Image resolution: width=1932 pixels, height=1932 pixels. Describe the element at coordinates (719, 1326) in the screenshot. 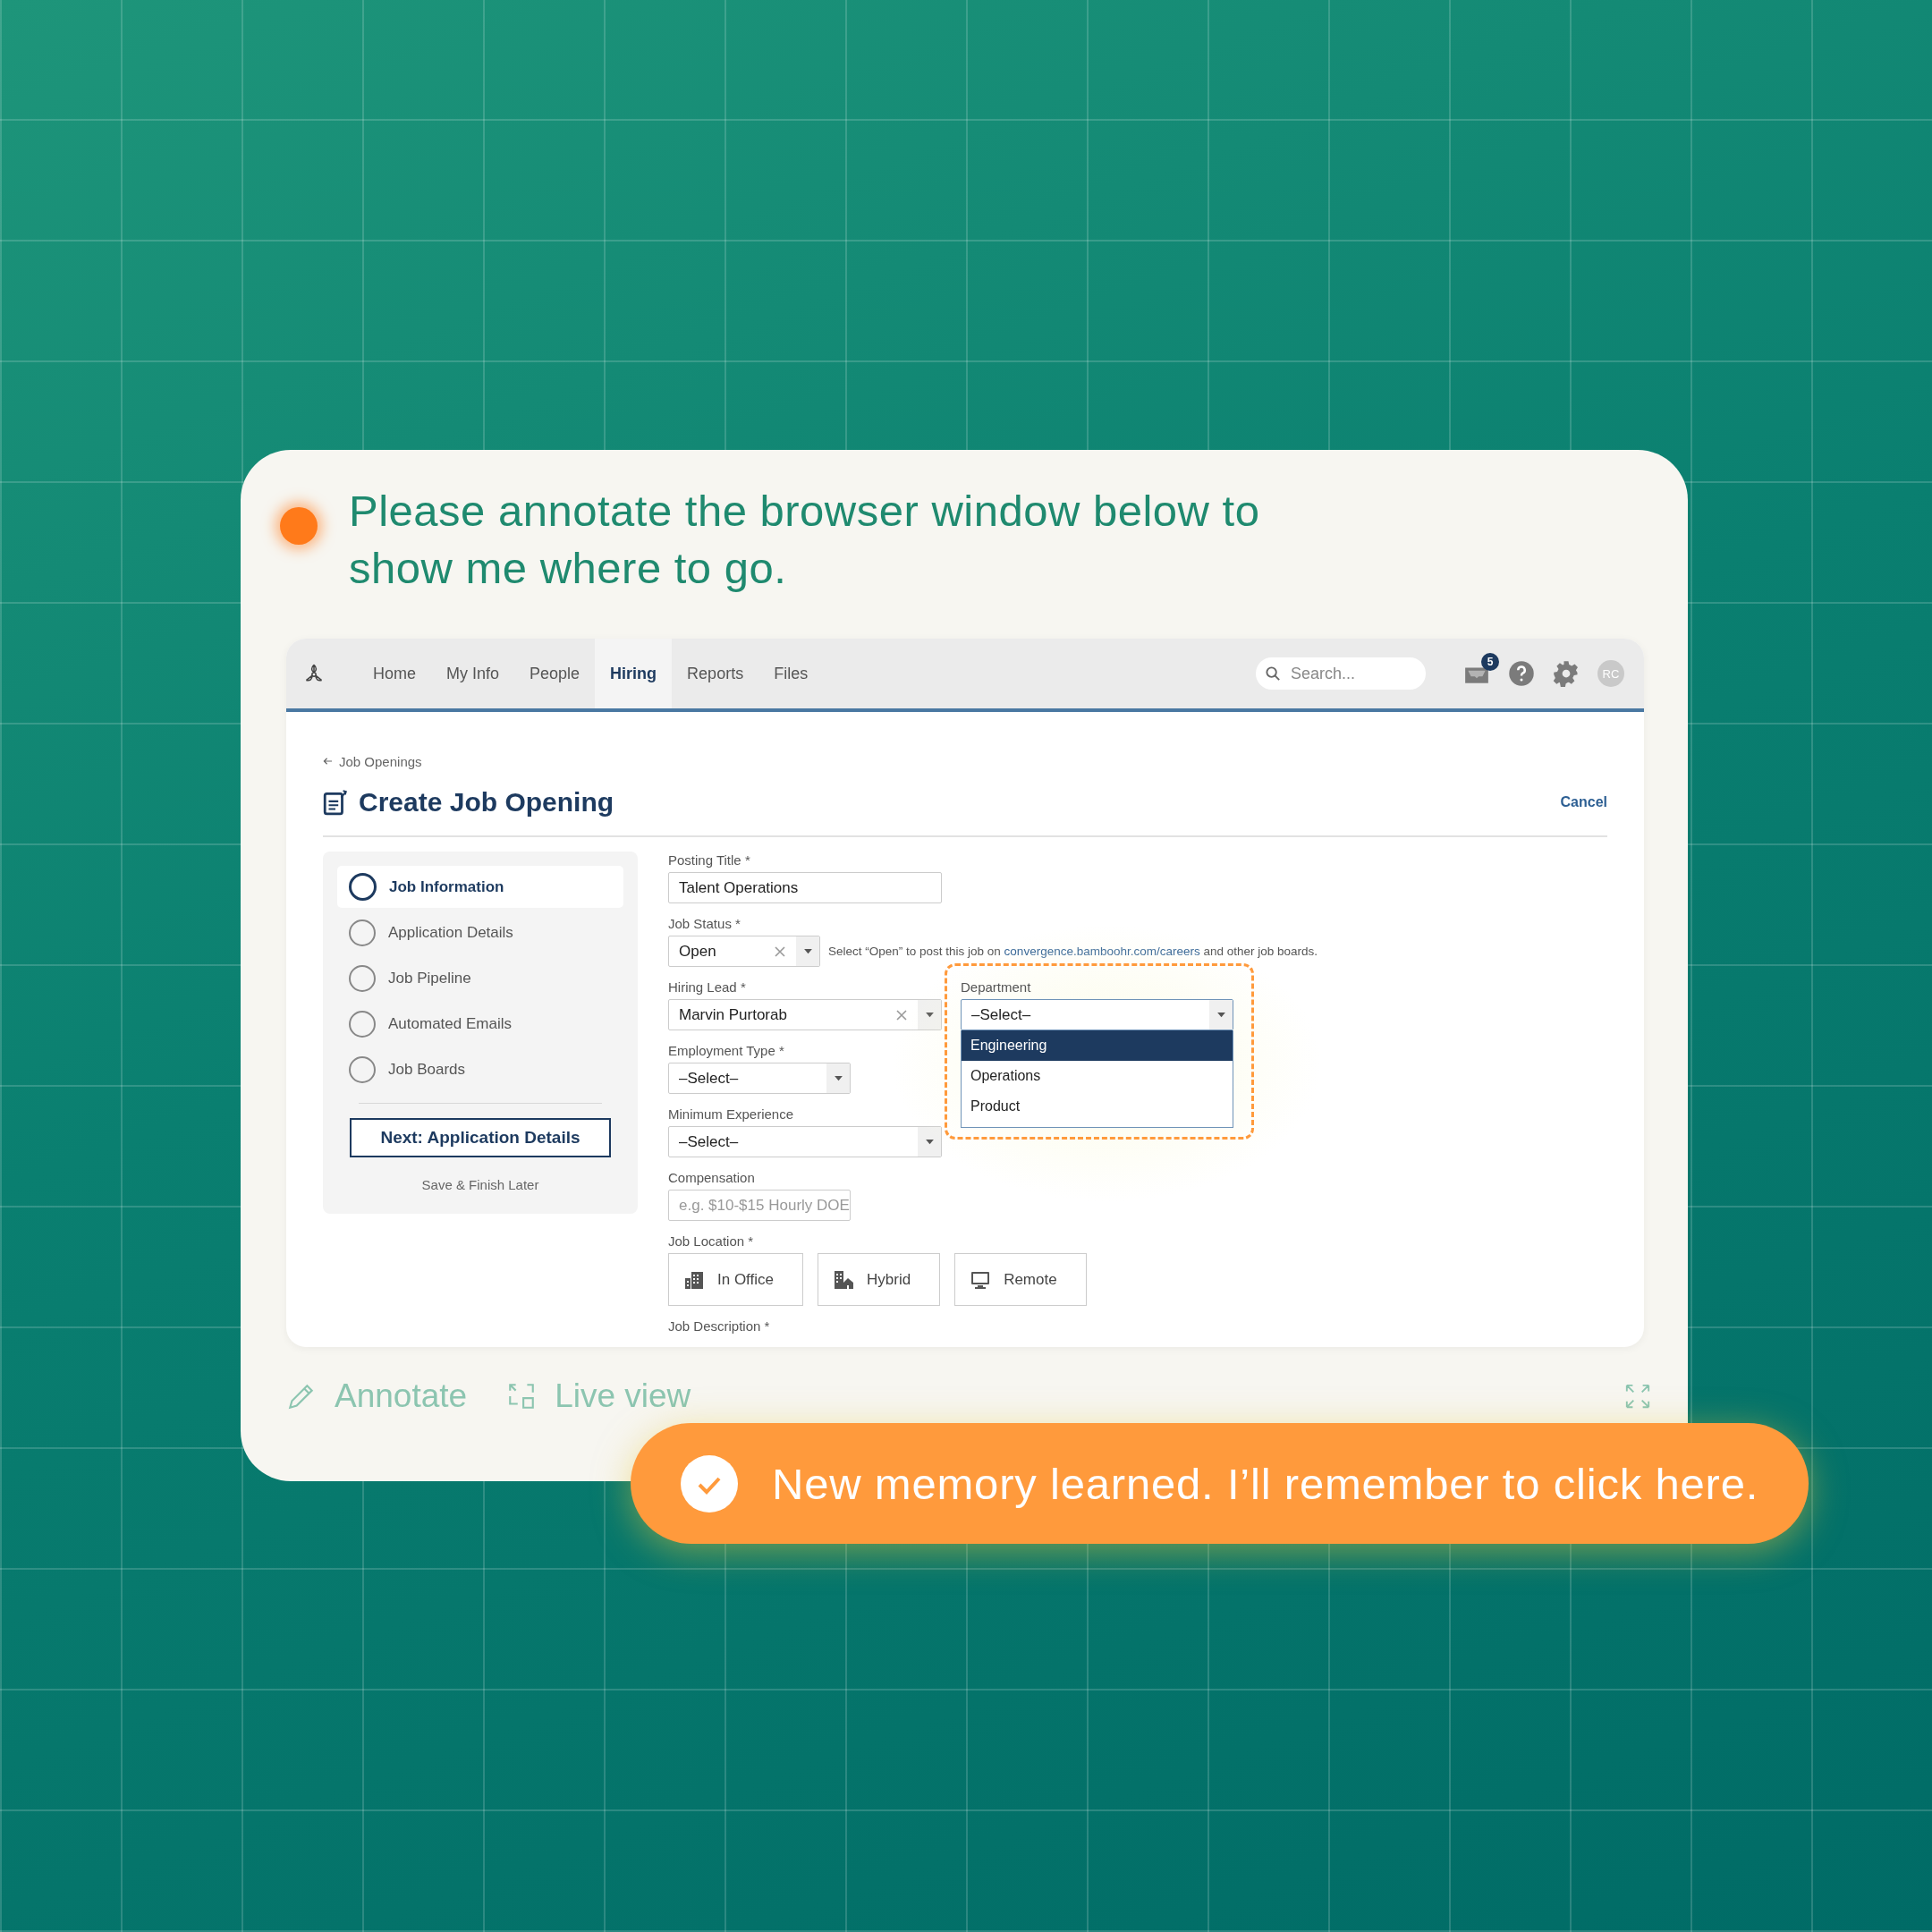

I see `field-label: Job Description *` at that location.